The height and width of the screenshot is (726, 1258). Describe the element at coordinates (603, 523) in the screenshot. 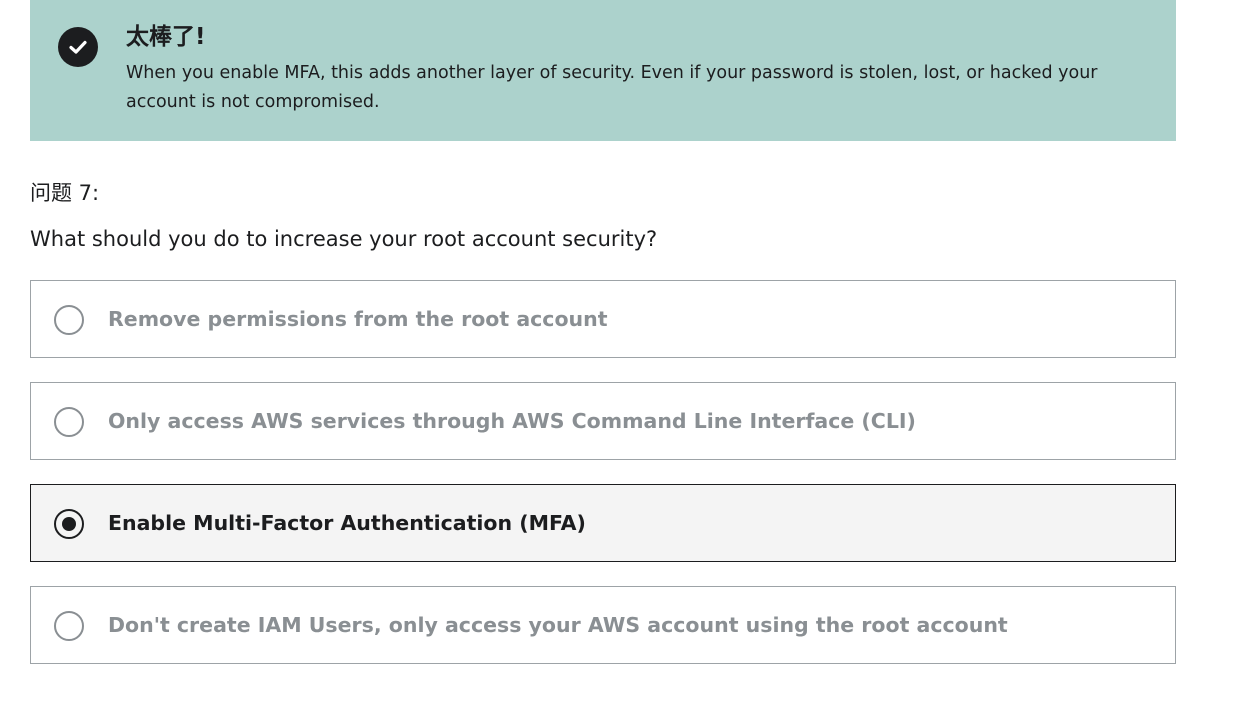

I see `answer-option-3: Enable Multi-Factor Authentication (MFA)` at that location.